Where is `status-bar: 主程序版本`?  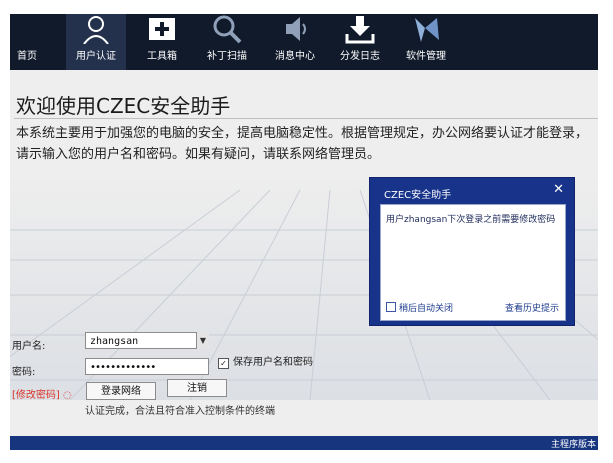
status-bar: 主程序版本 is located at coordinates (304, 443).